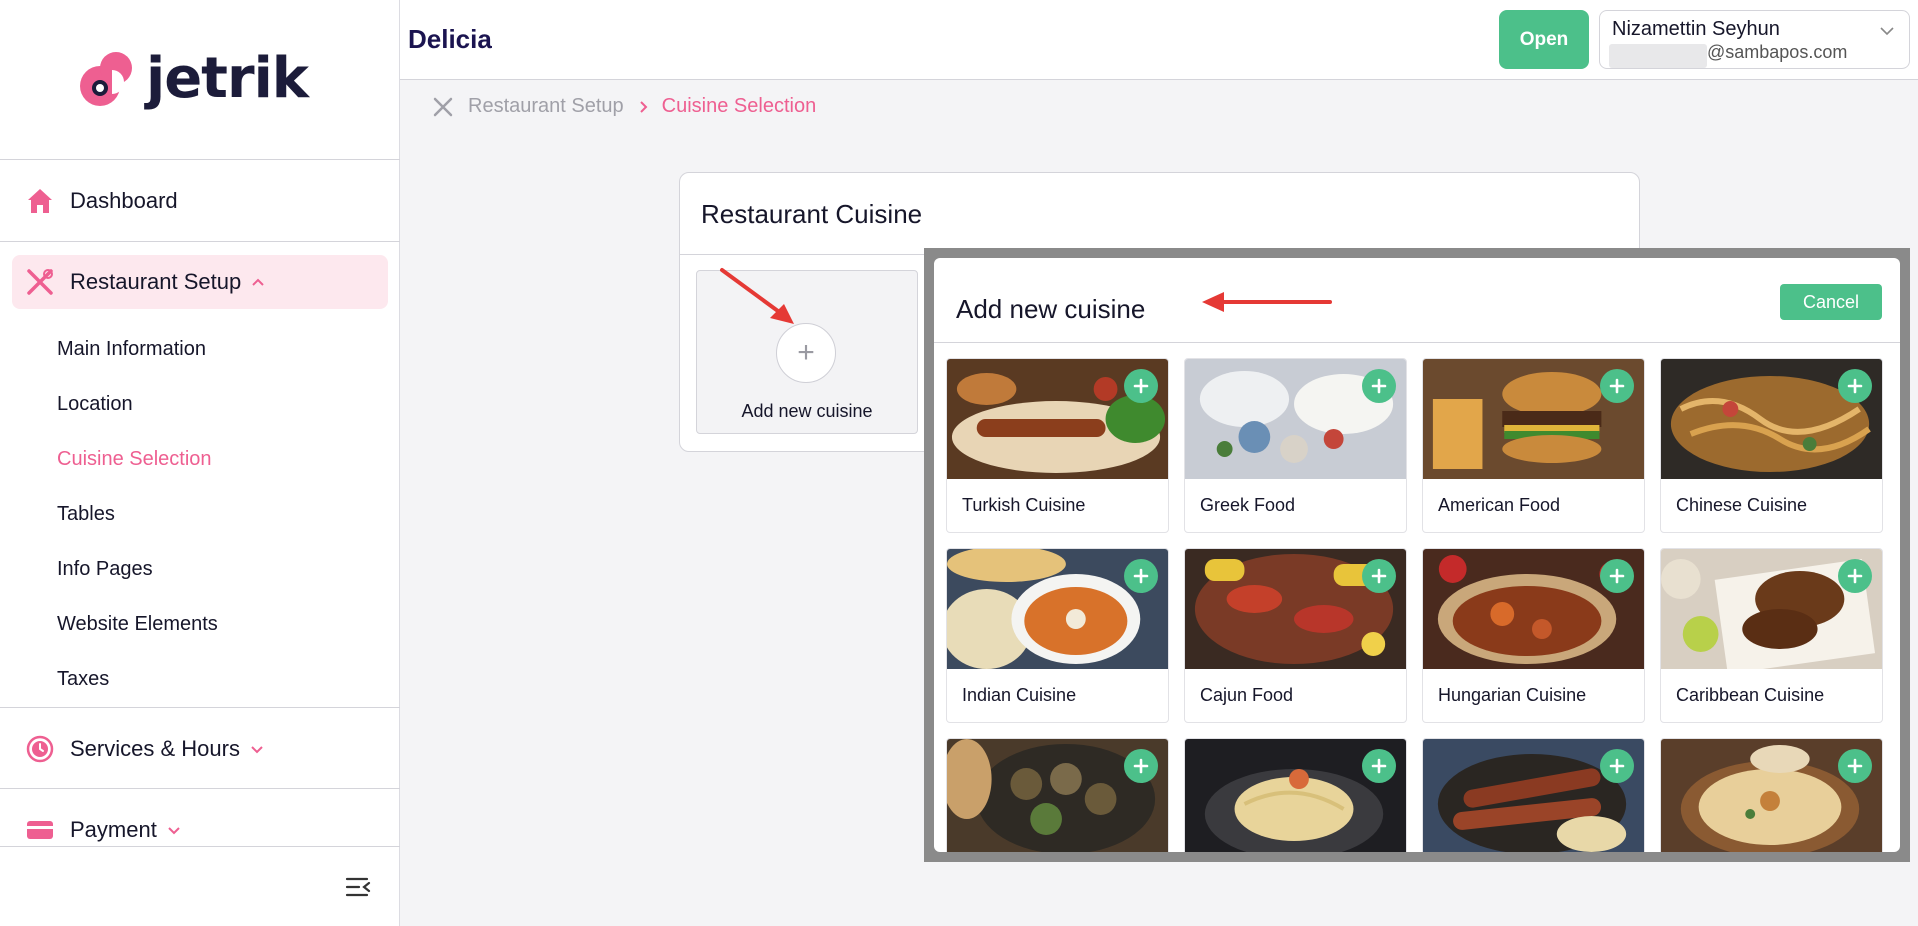  I want to click on home-icon, so click(40, 201).